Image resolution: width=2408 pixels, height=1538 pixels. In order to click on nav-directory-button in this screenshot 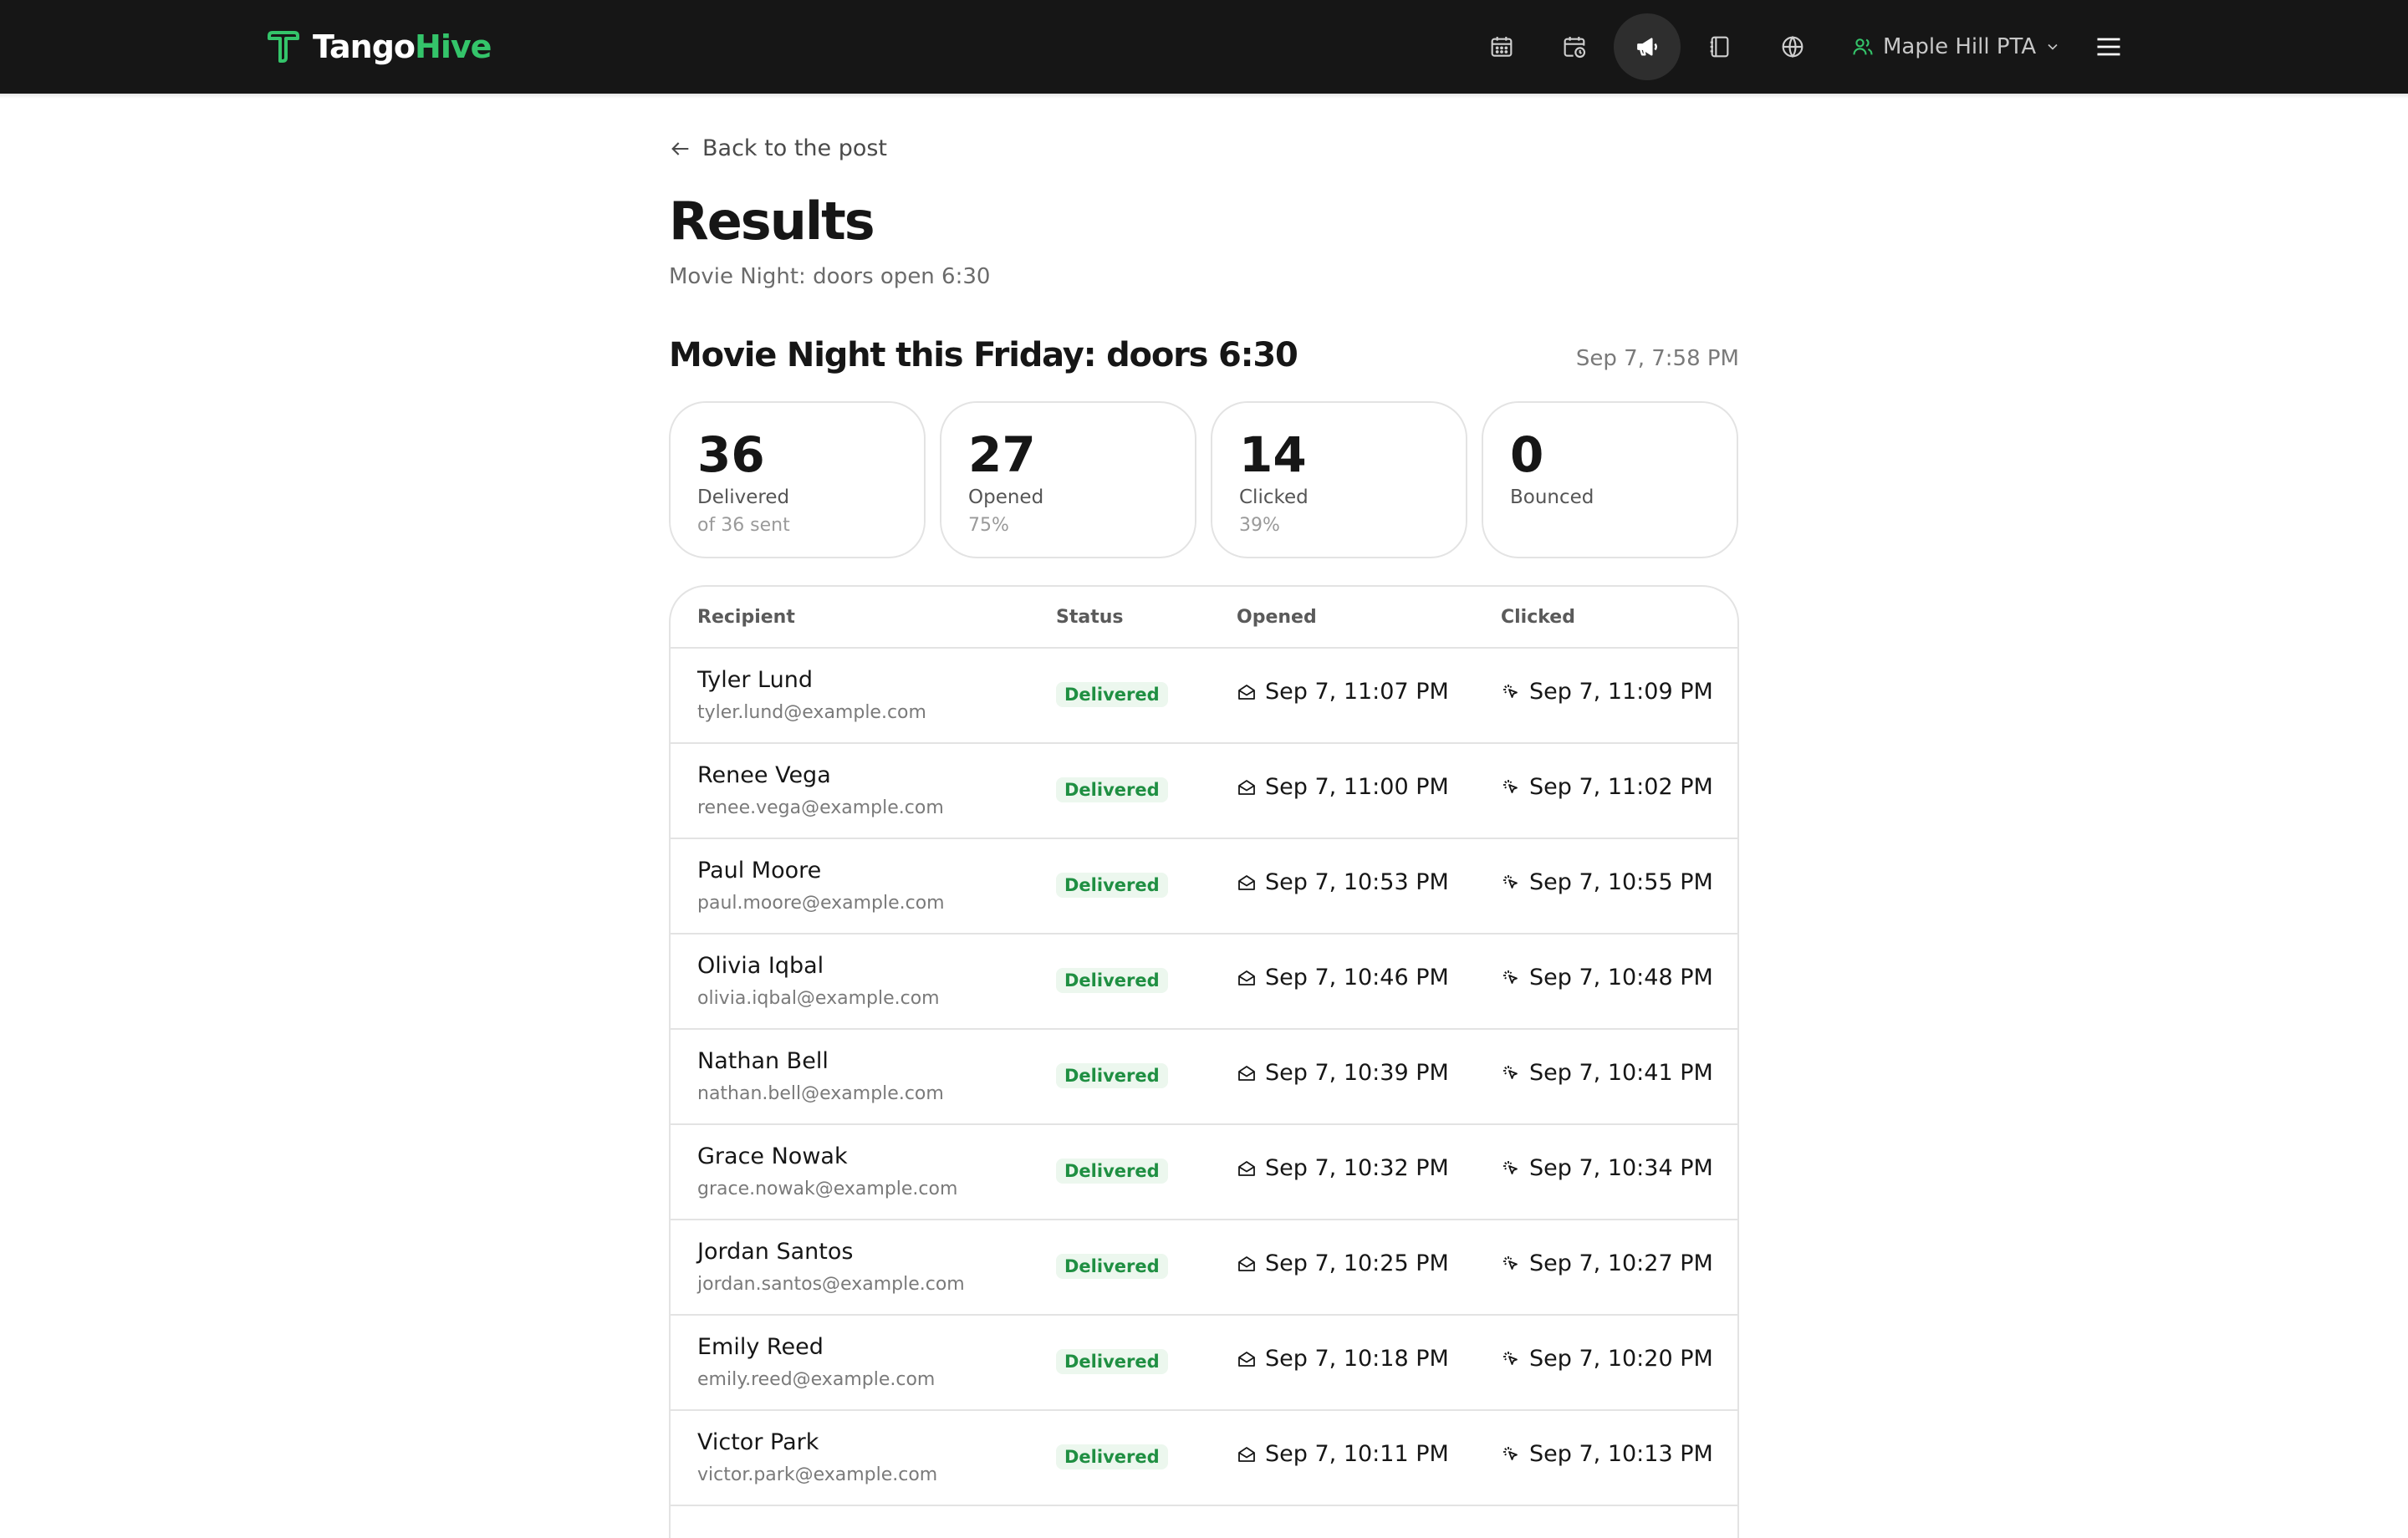, I will do `click(1720, 47)`.